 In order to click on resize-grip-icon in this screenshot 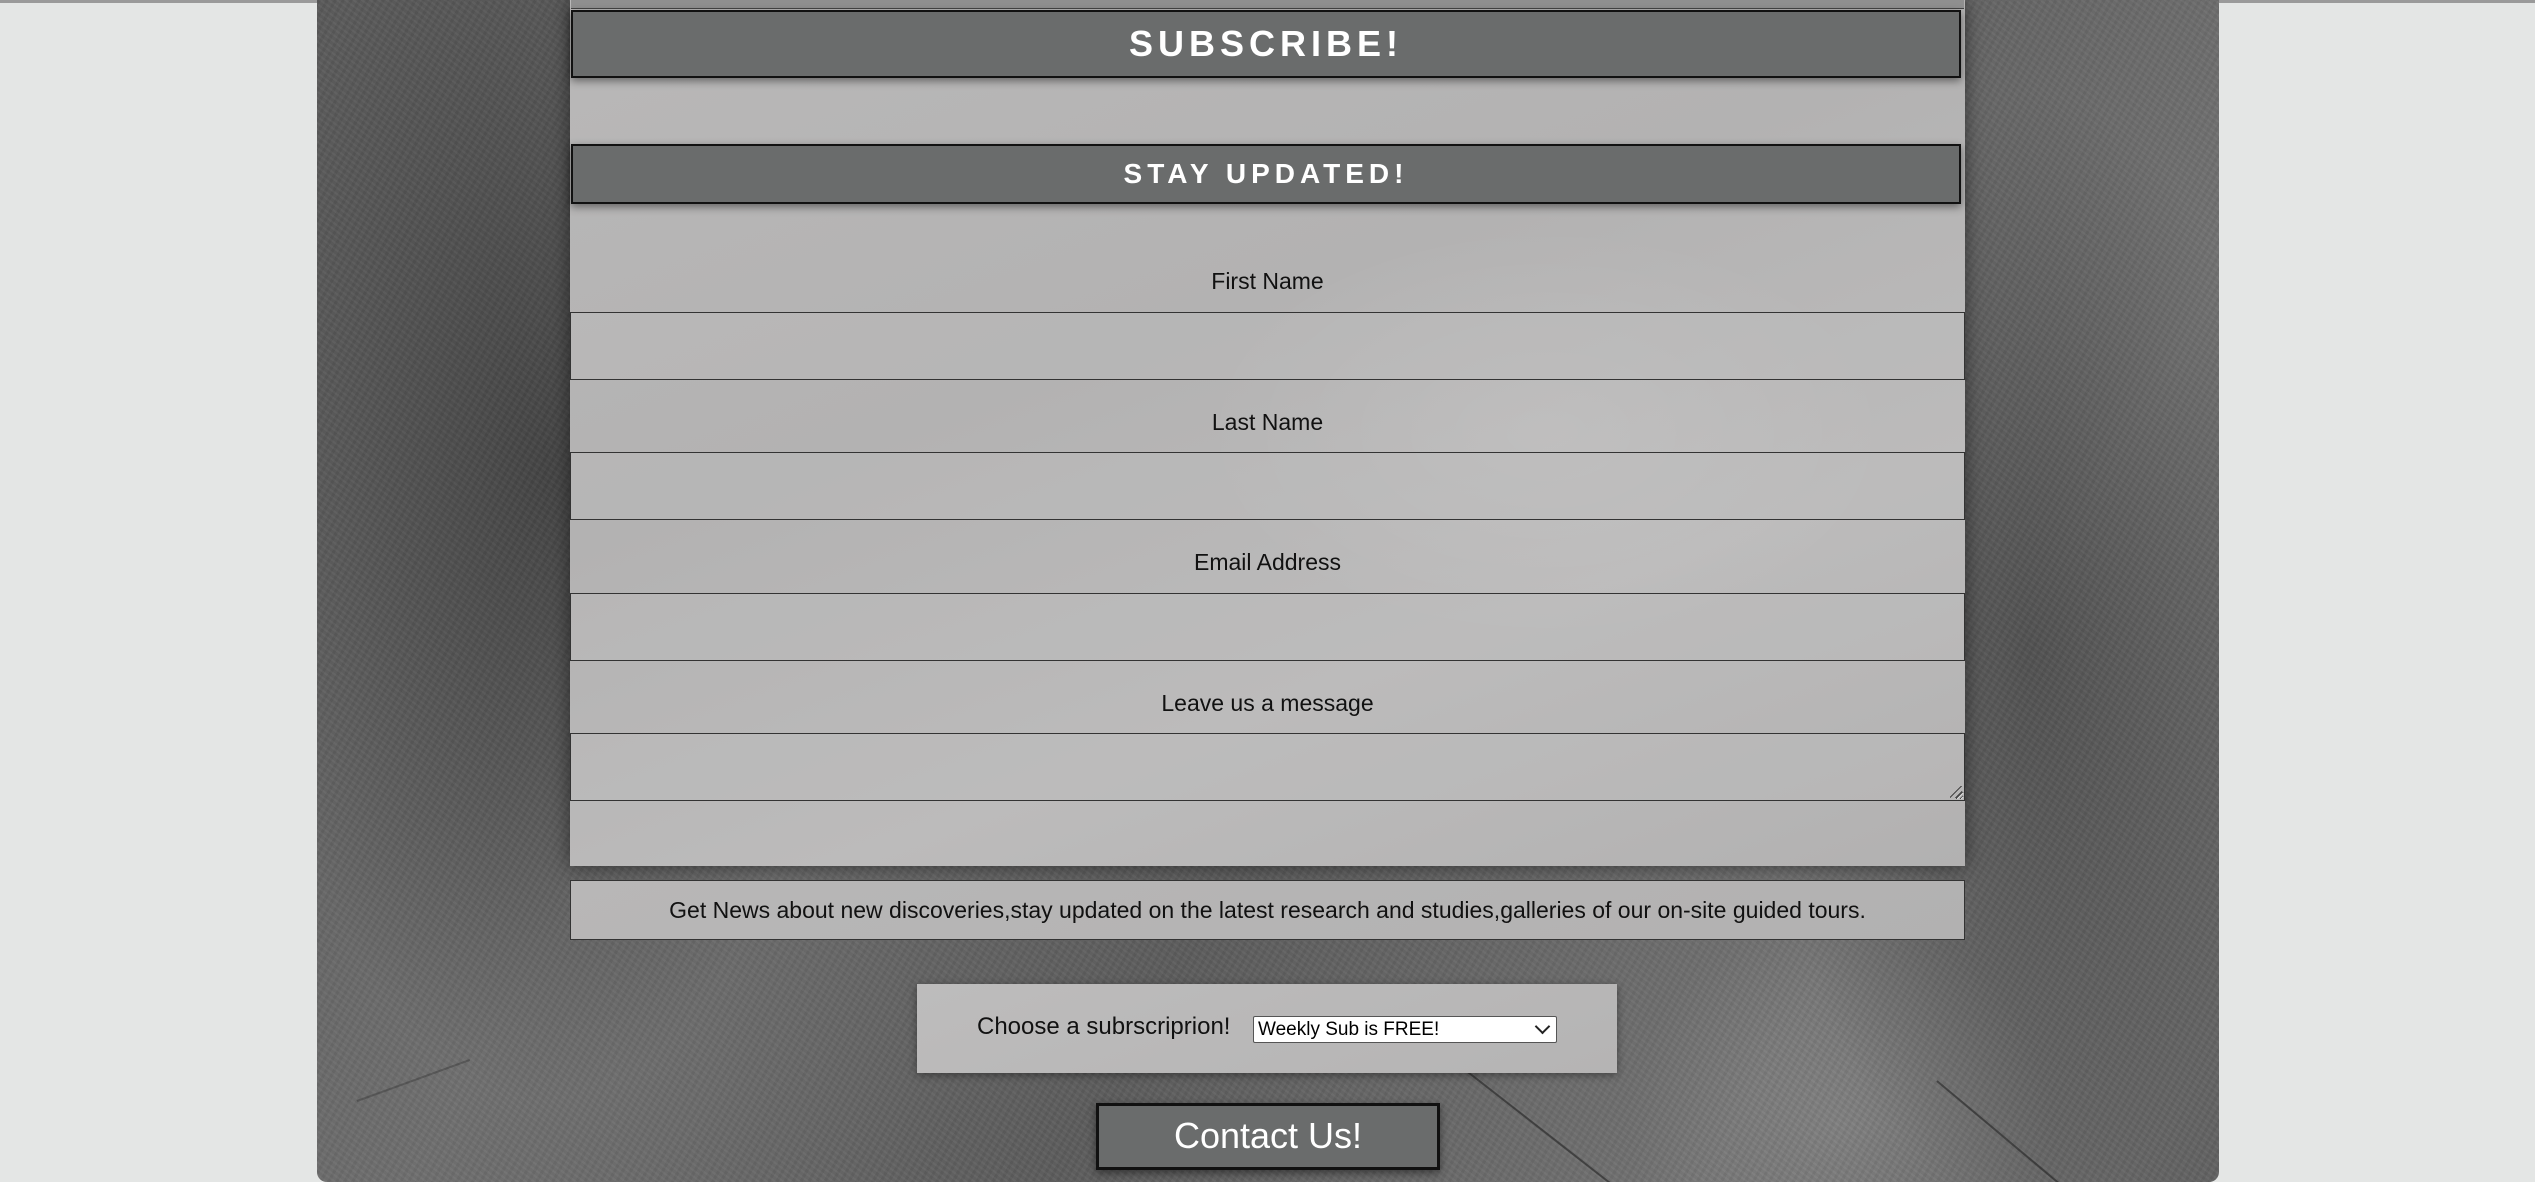, I will do `click(1956, 792)`.